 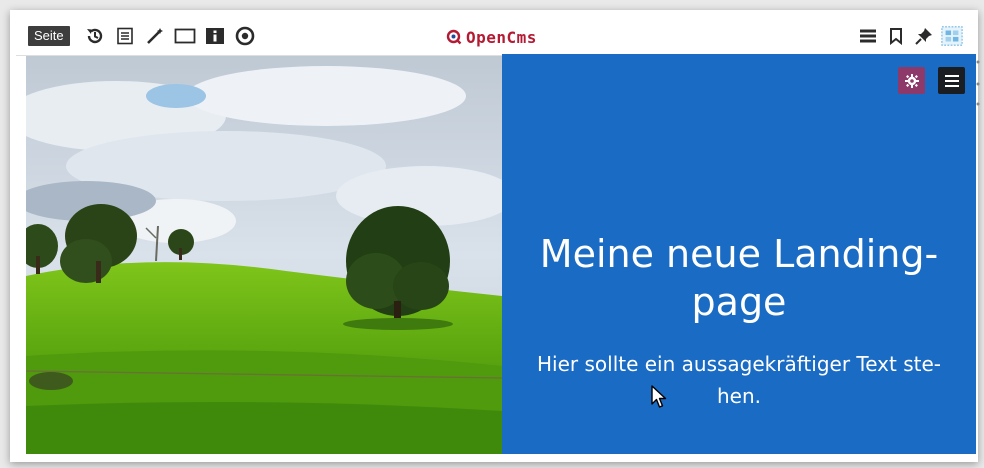 I want to click on gallery-icon, so click(x=952, y=36).